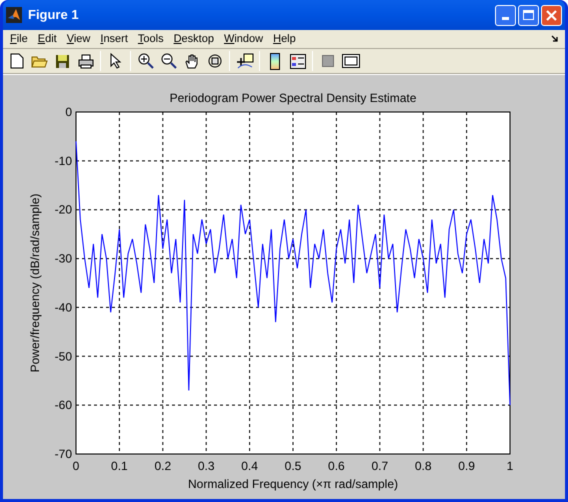 The image size is (568, 502). Describe the element at coordinates (63, 161) in the screenshot. I see `y-tick-label: -10` at that location.